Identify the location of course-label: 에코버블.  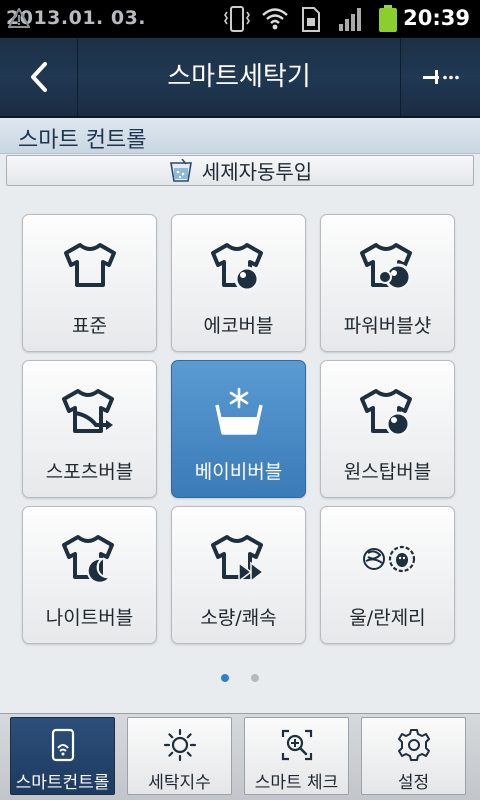
(238, 326).